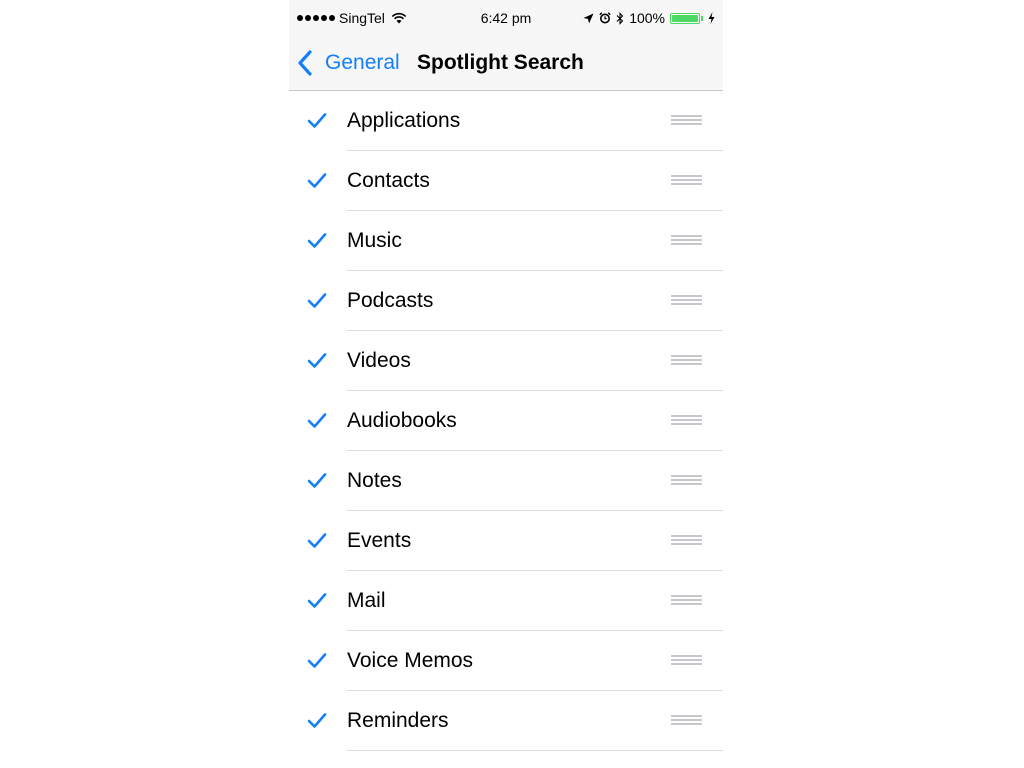 This screenshot has height=768, width=1024. Describe the element at coordinates (506, 721) in the screenshot. I see `list-item: Reminders` at that location.